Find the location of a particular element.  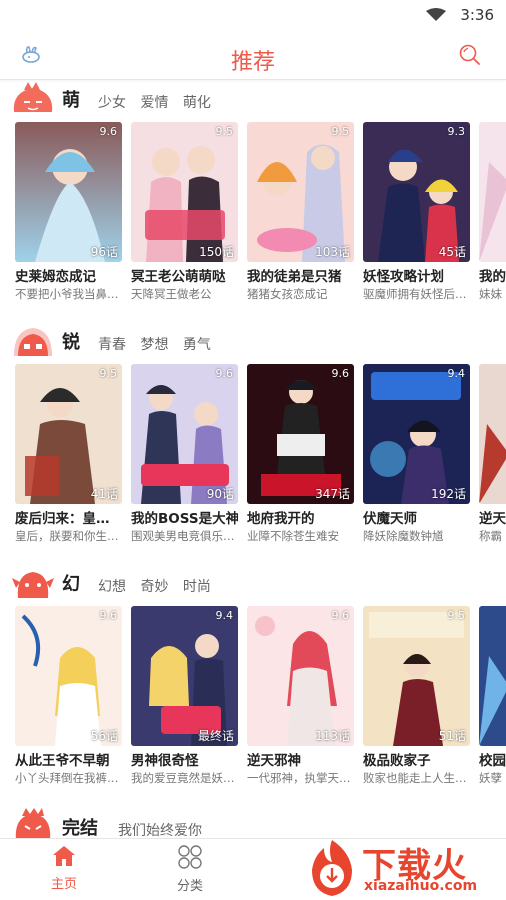

comic-desc: 猪猪女孩恋成记 is located at coordinates (287, 294).